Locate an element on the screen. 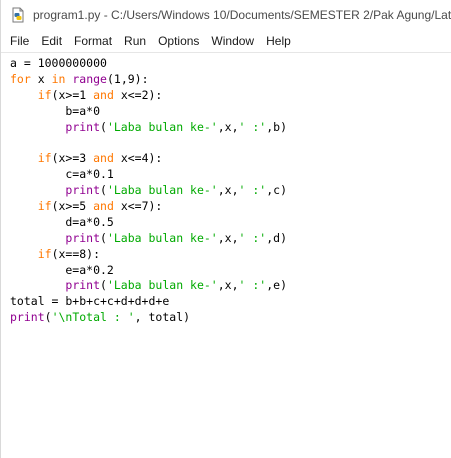  menu-edit: Edit is located at coordinates (51, 41).